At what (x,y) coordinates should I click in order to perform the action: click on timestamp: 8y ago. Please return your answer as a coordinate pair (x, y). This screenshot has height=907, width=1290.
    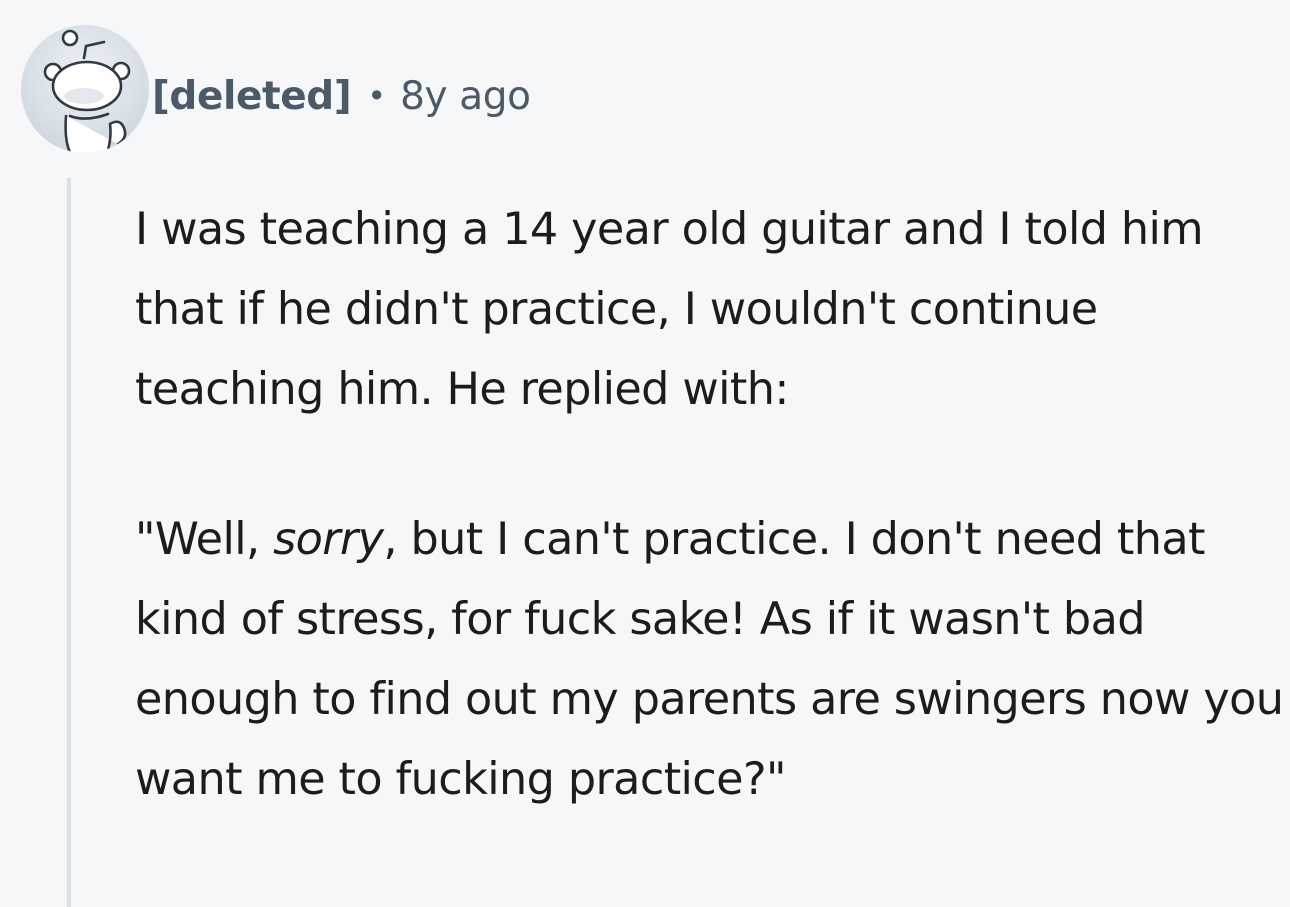
    Looking at the image, I should click on (465, 96).